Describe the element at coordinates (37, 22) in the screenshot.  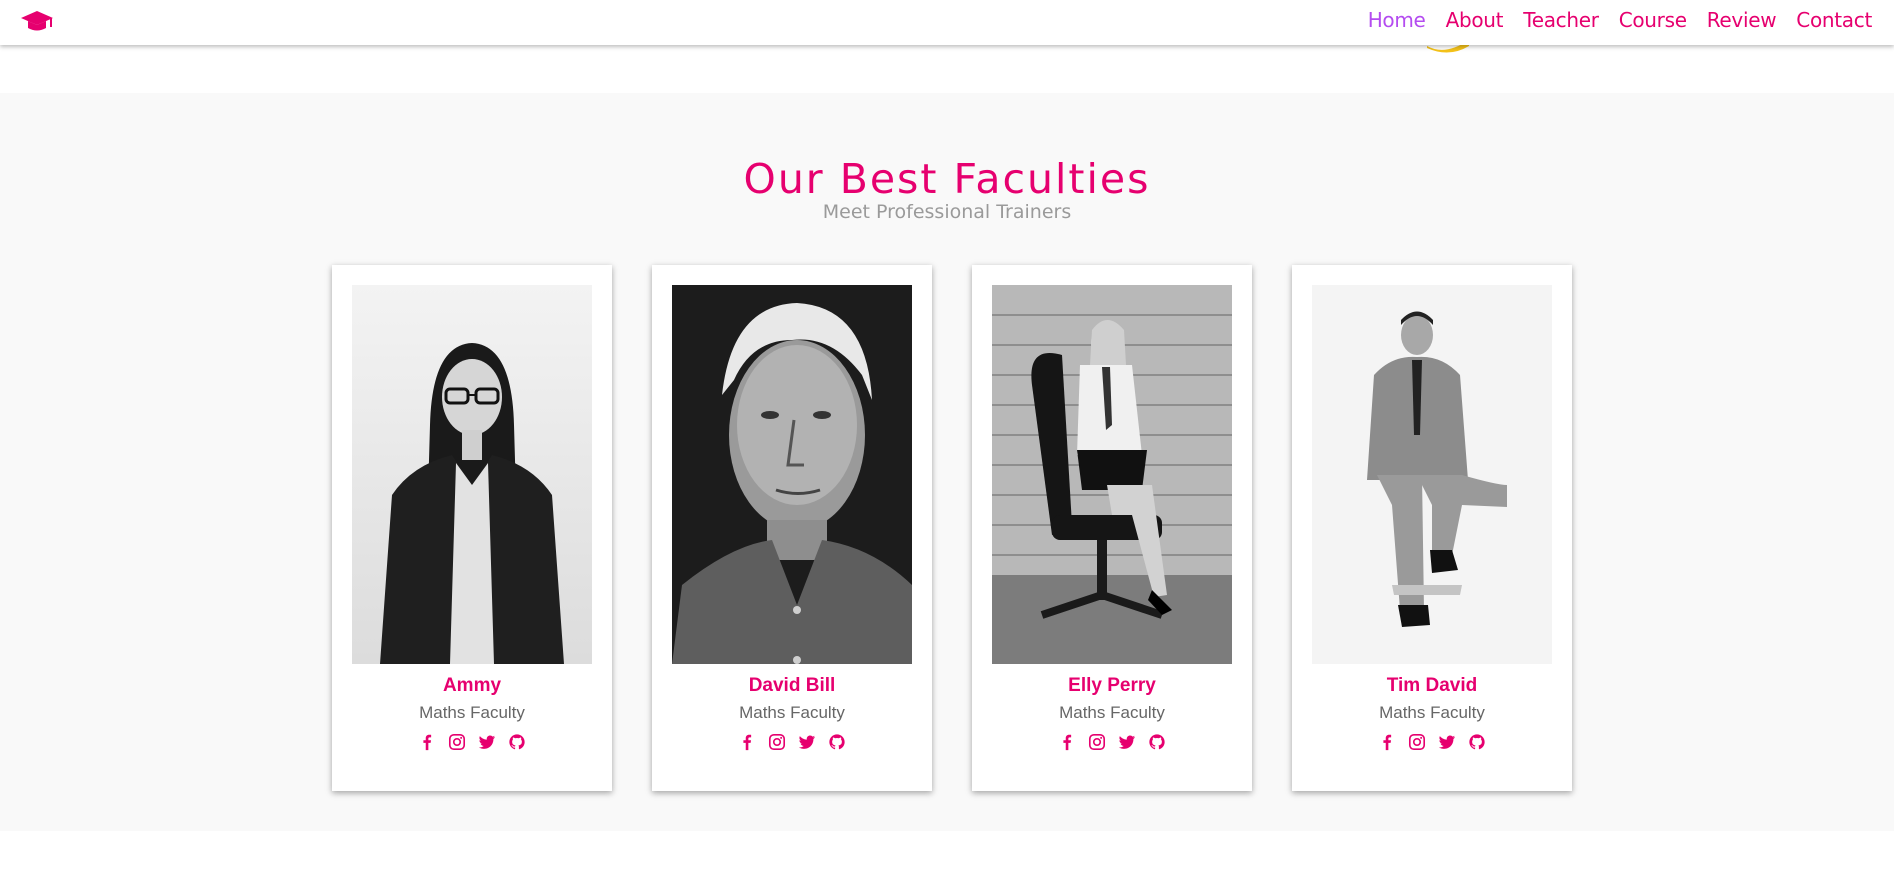
I see `graduation-cap-icon` at that location.